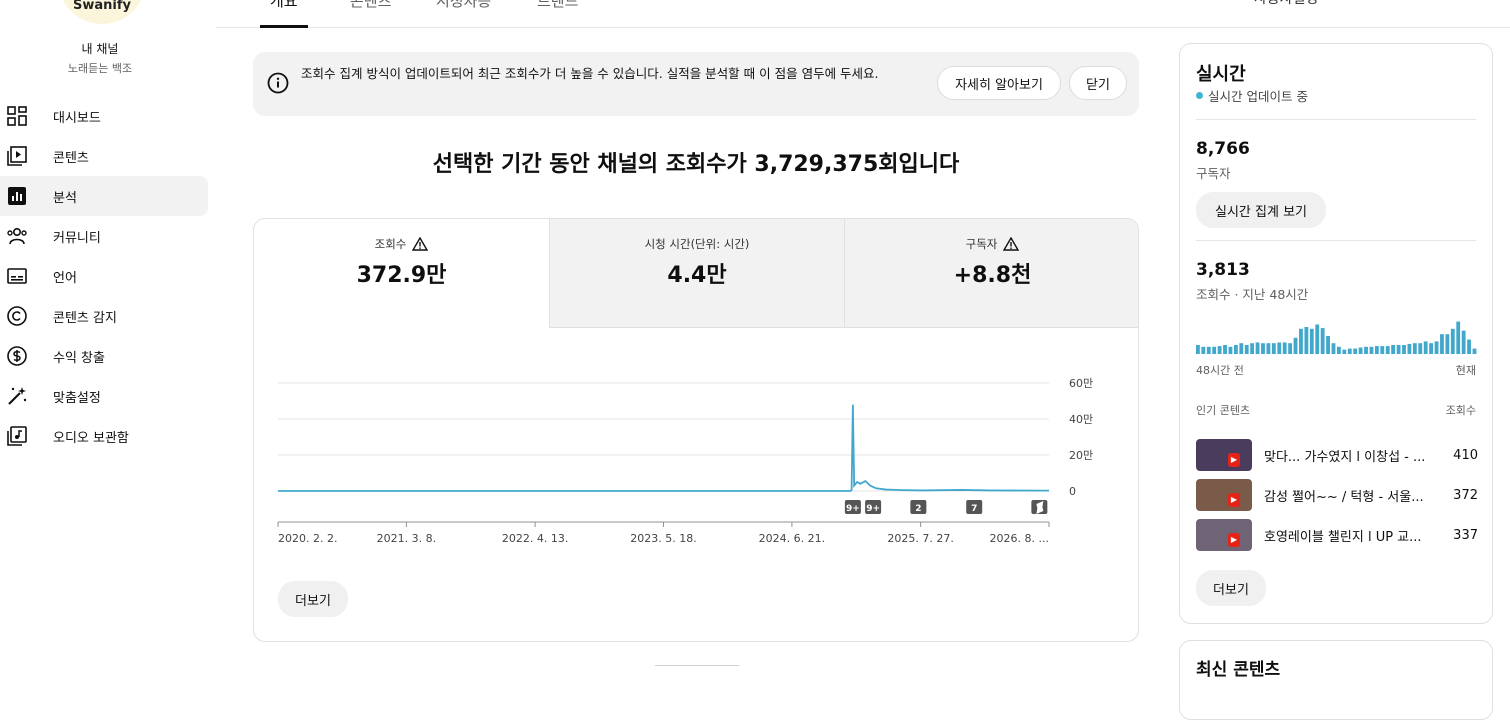 This screenshot has width=1510, height=720. Describe the element at coordinates (1224, 495) in the screenshot. I see `video-thumbnail: ▶` at that location.